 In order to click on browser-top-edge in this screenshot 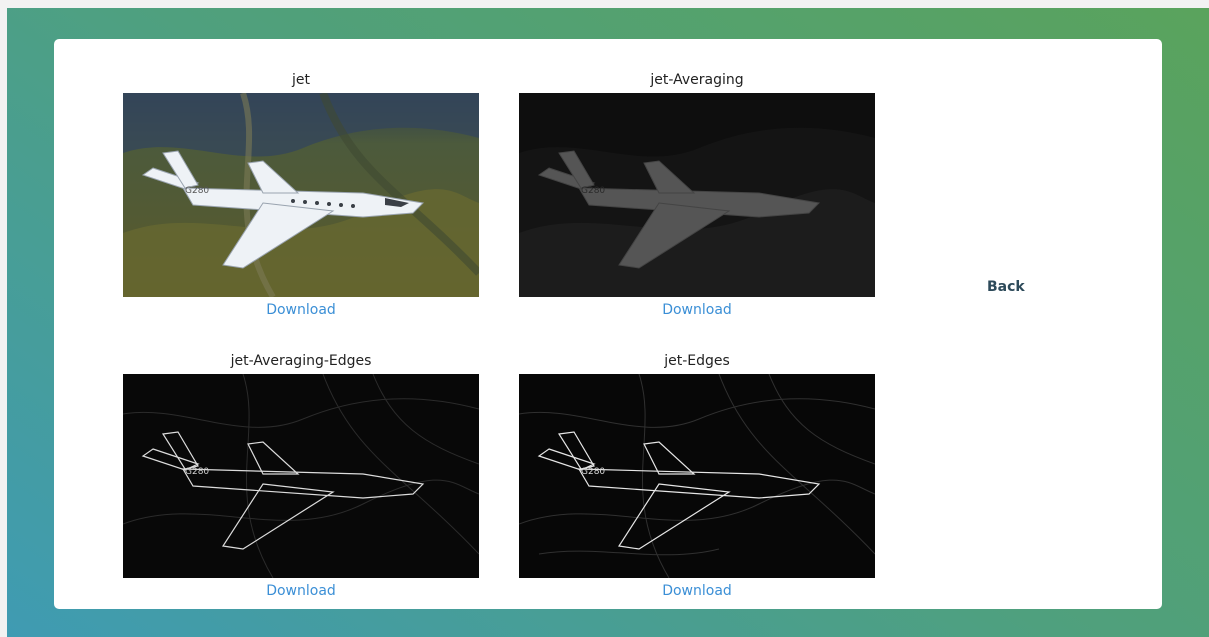, I will do `click(604, 4)`.